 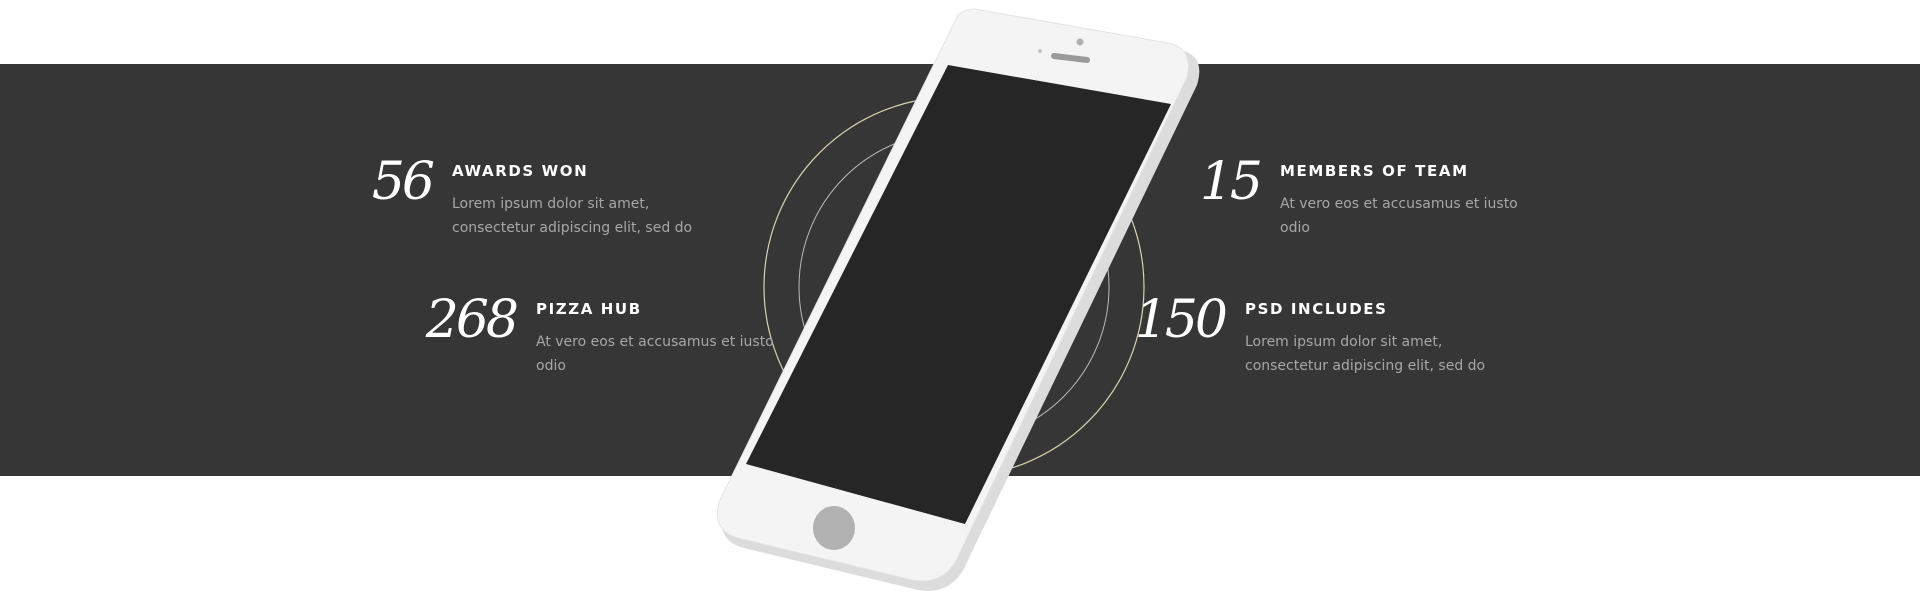 What do you see at coordinates (472, 320) in the screenshot?
I see `stat-number: 268` at bounding box center [472, 320].